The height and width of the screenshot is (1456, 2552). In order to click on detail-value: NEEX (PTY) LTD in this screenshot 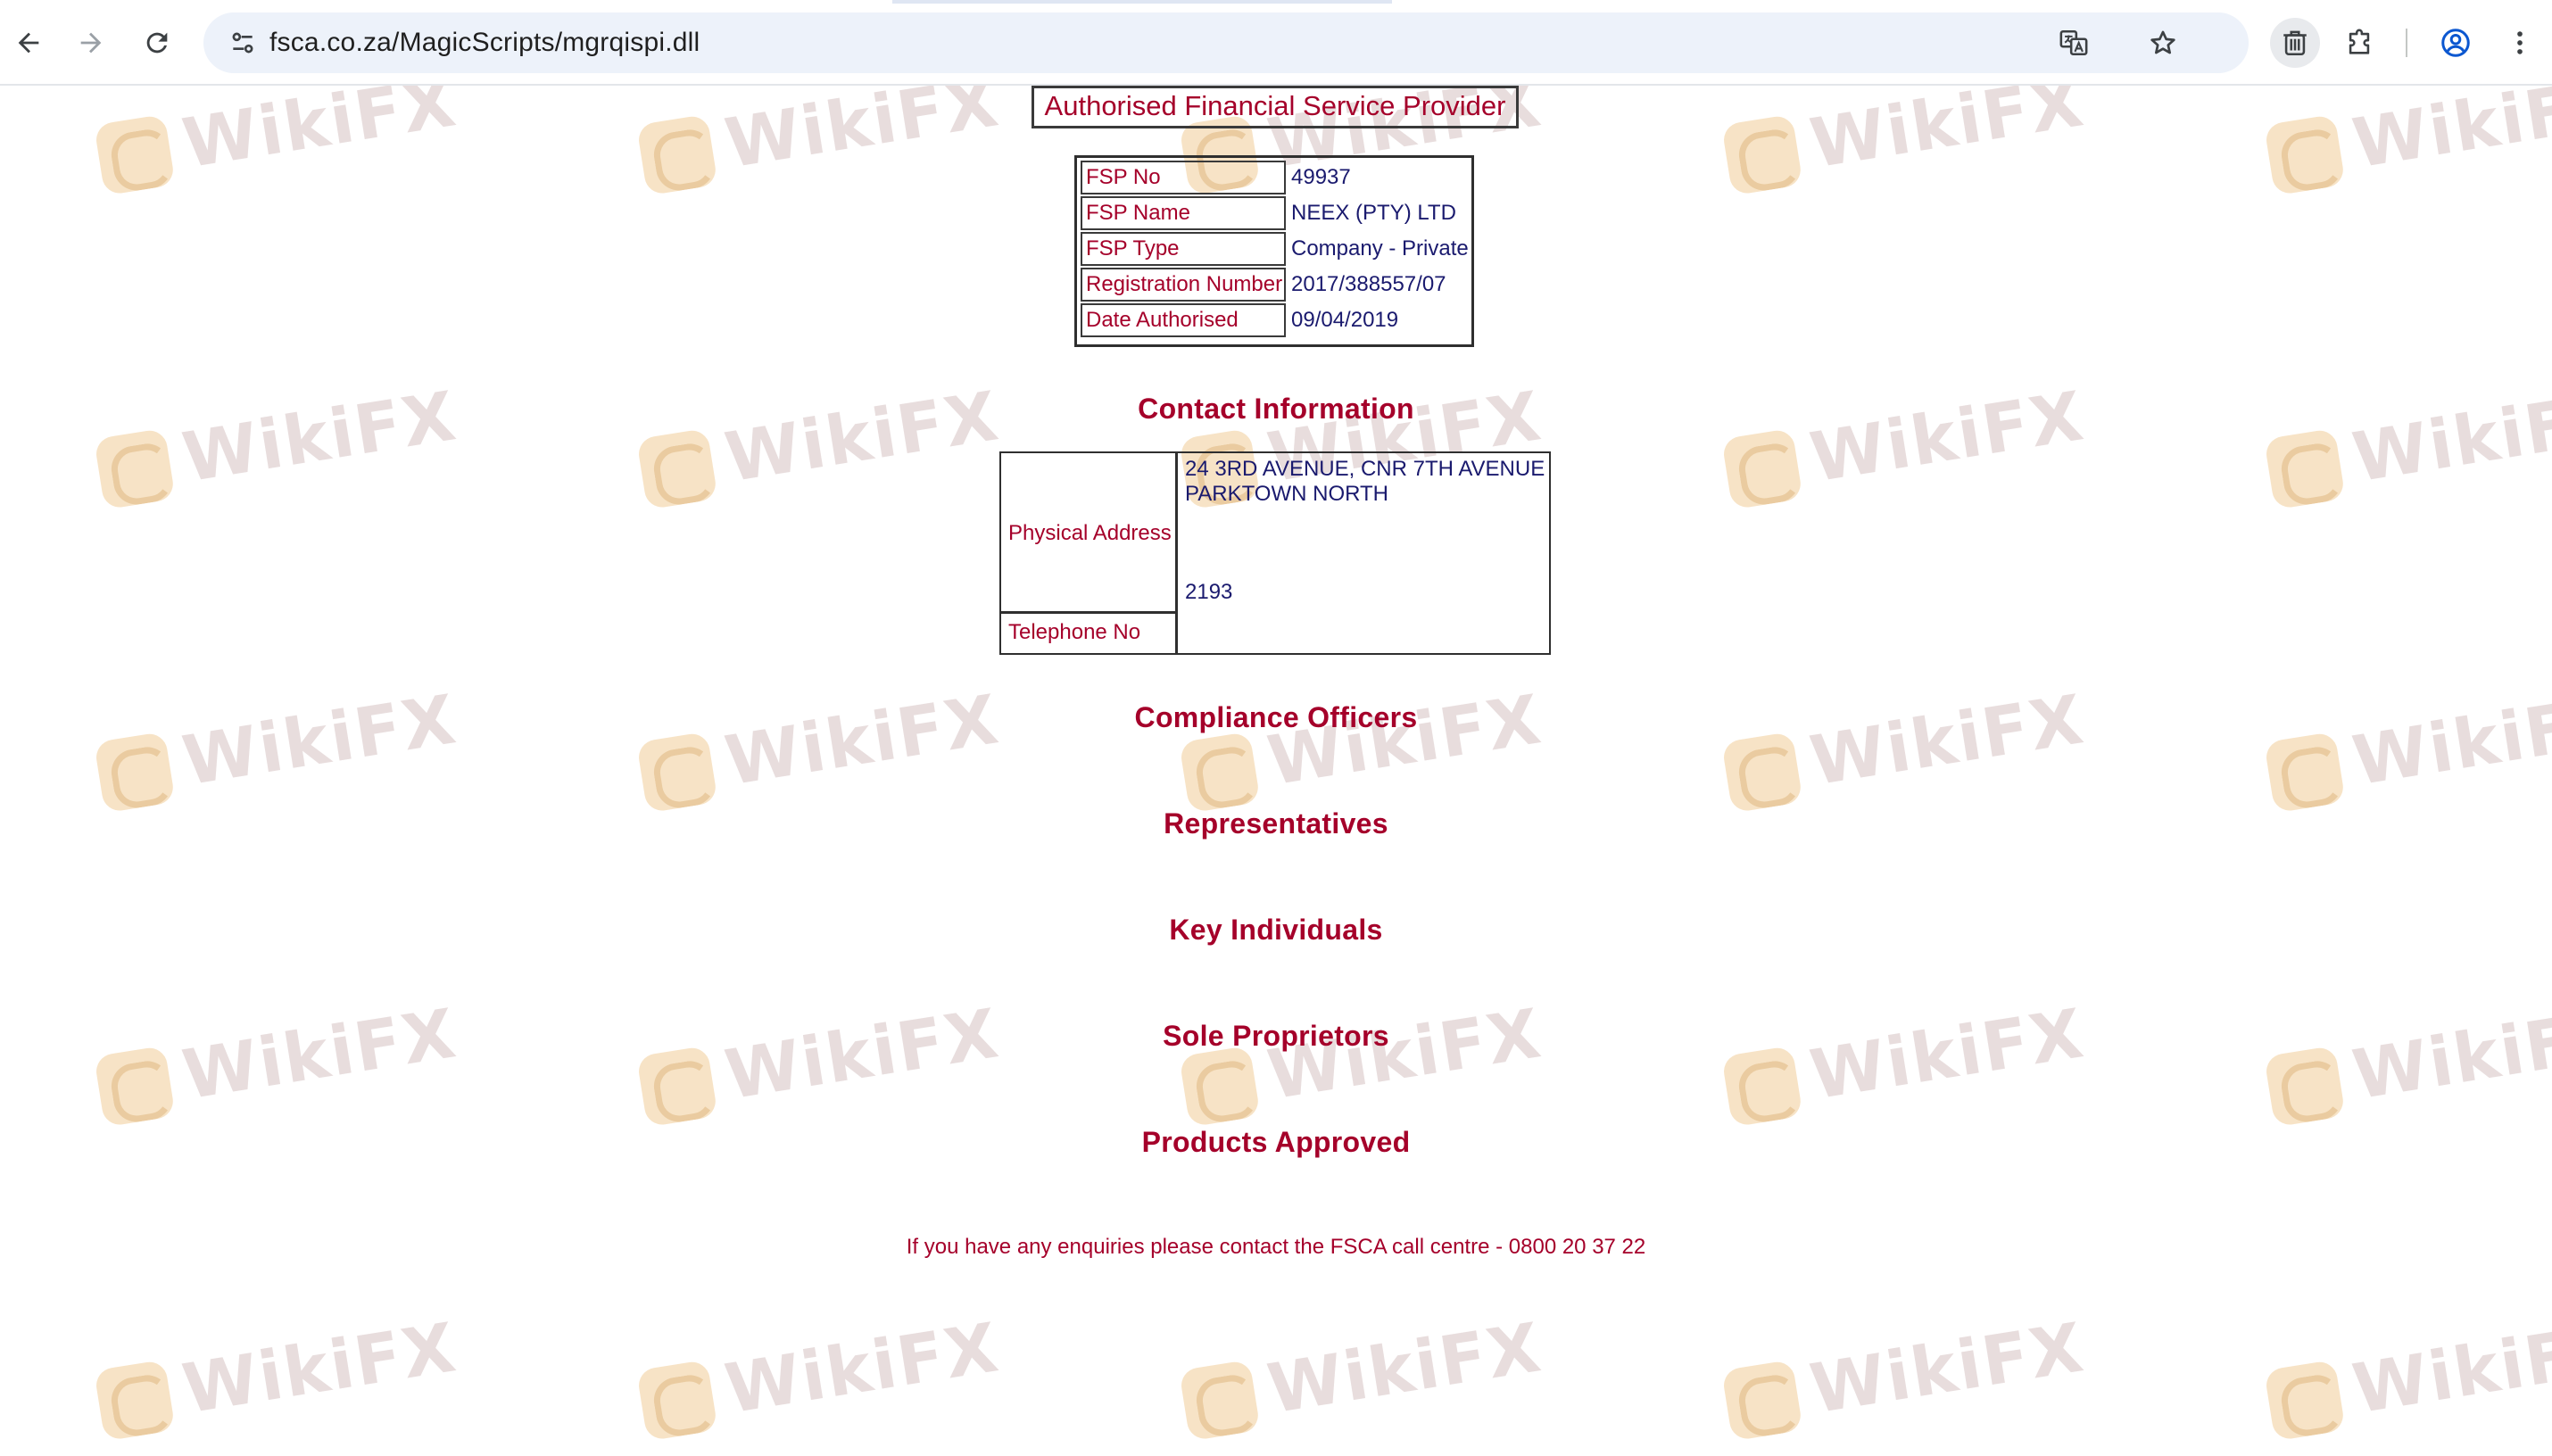, I will do `click(1373, 213)`.